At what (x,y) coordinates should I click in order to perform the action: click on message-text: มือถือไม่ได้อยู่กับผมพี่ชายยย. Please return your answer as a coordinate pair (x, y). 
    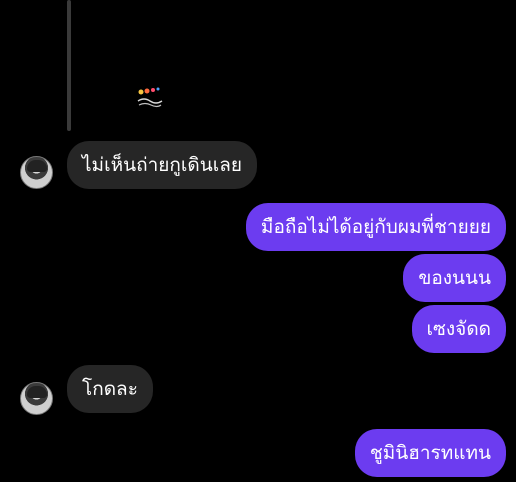
    Looking at the image, I should click on (375, 227).